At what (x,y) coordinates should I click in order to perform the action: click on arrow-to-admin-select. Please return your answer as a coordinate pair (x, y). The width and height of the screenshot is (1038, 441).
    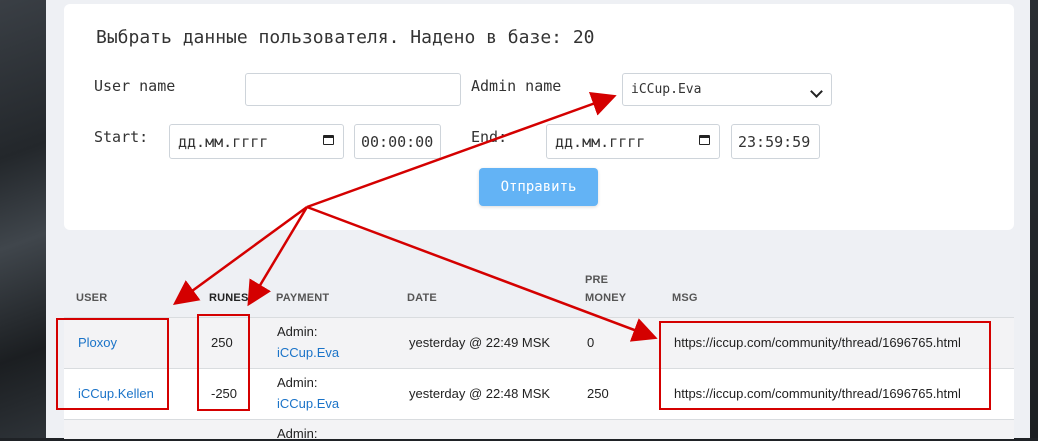
    Looking at the image, I should click on (461, 150).